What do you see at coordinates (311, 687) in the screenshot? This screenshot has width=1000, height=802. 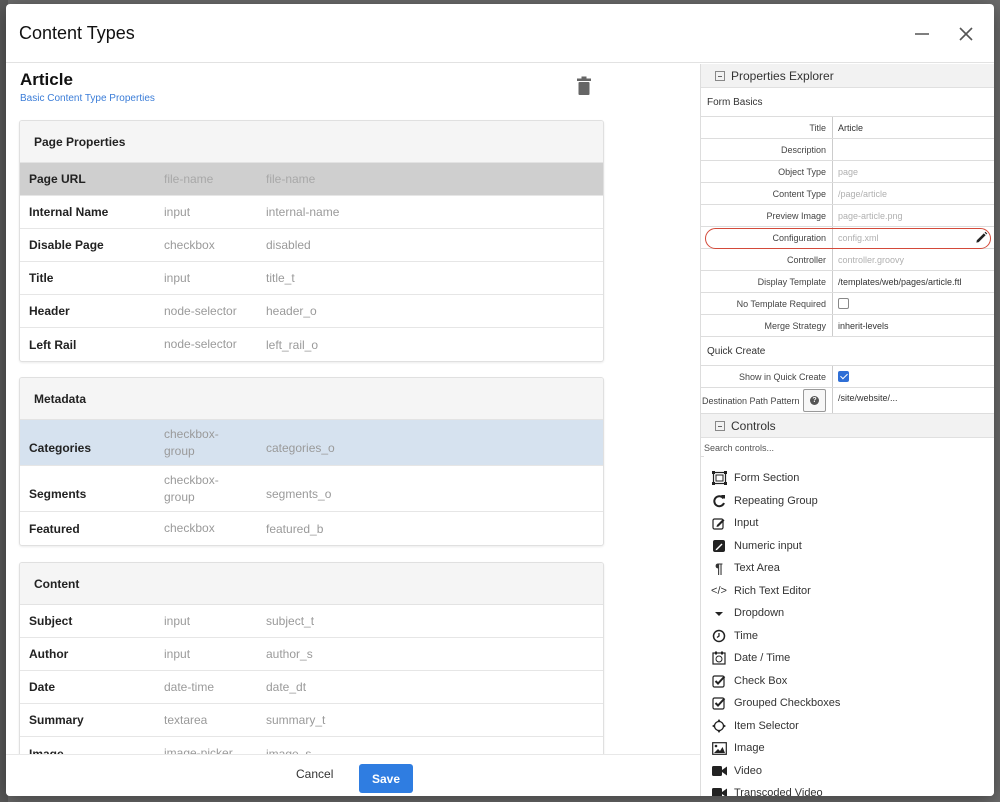 I see `field-row: Date date-time date_dt` at bounding box center [311, 687].